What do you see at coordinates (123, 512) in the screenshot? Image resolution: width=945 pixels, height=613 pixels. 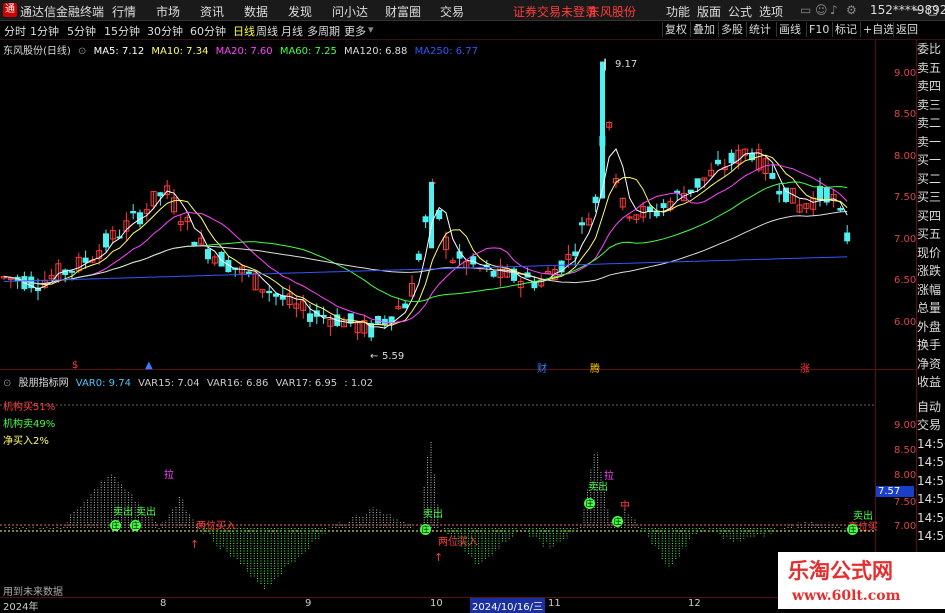 I see `signal-sell-1: 卖出` at bounding box center [123, 512].